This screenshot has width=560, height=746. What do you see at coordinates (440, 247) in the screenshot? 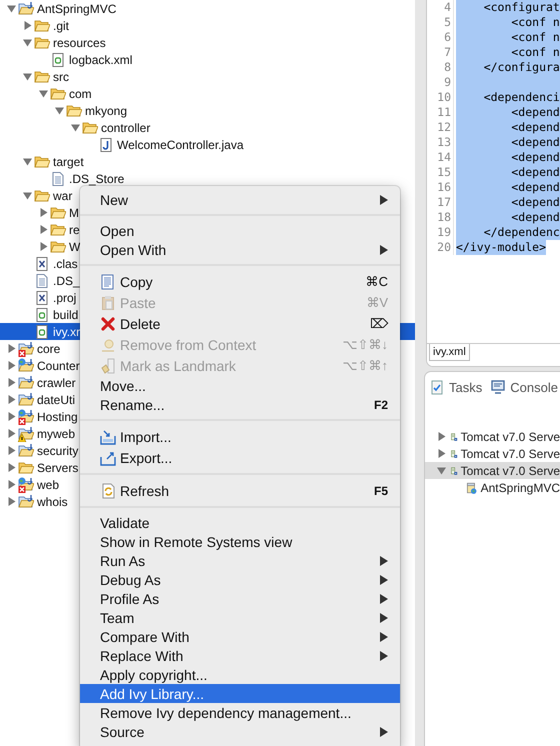
I see `line-number: 20` at bounding box center [440, 247].